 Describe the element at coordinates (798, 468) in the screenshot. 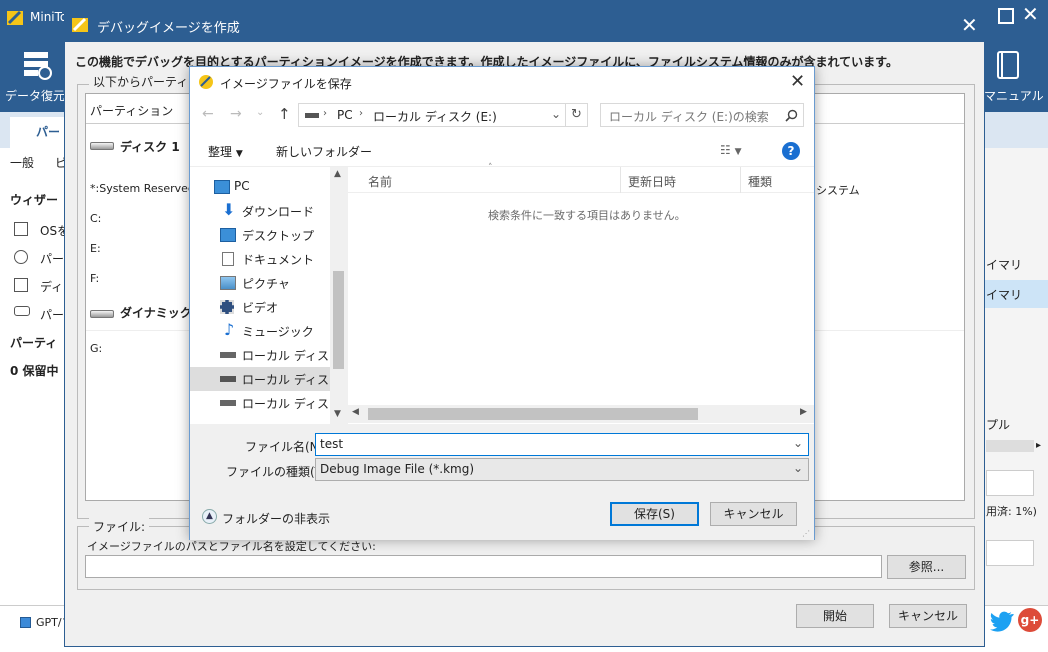

I see `filetype-dropdown-icon: ⌄` at that location.